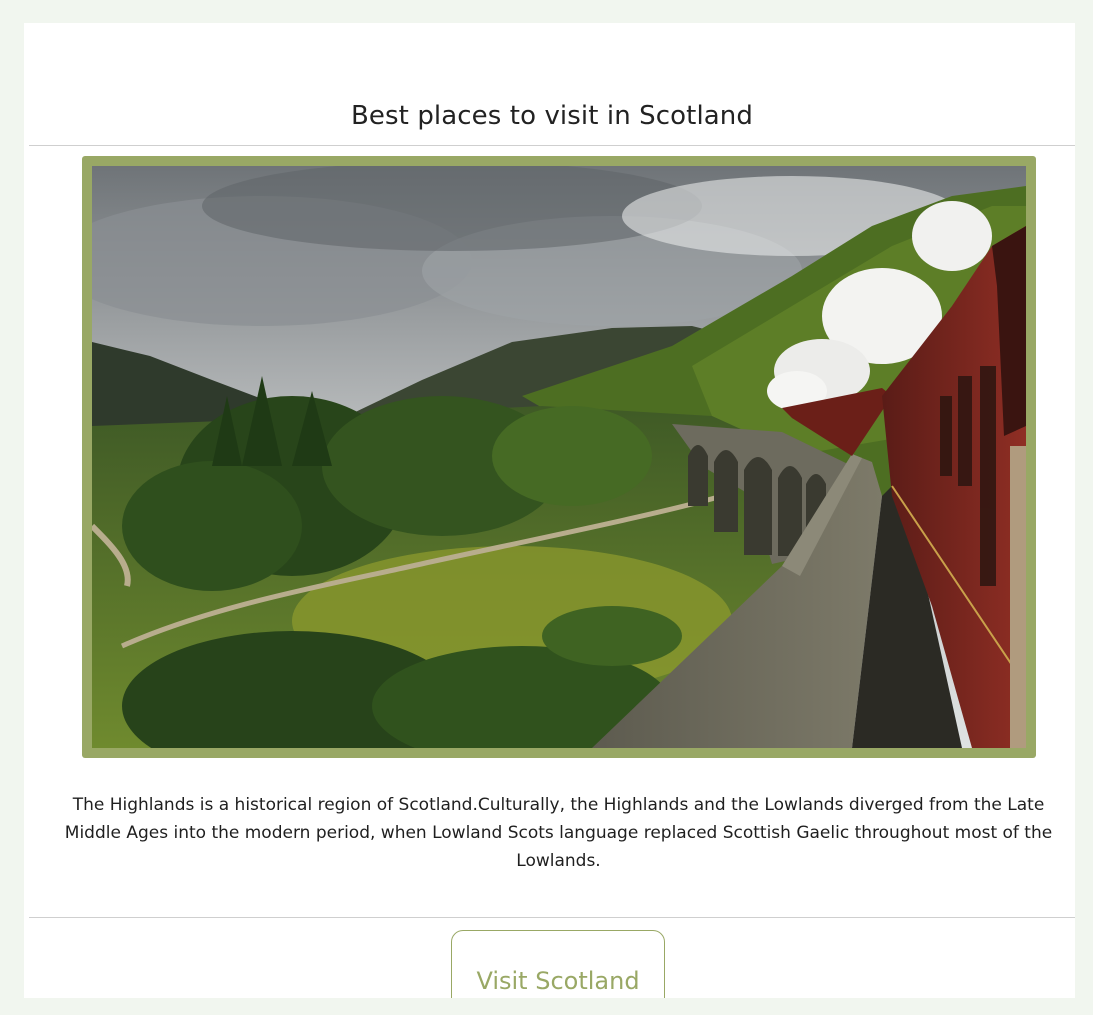  I want to click on visit-scotland-button: Visit Scotland, so click(558, 964).